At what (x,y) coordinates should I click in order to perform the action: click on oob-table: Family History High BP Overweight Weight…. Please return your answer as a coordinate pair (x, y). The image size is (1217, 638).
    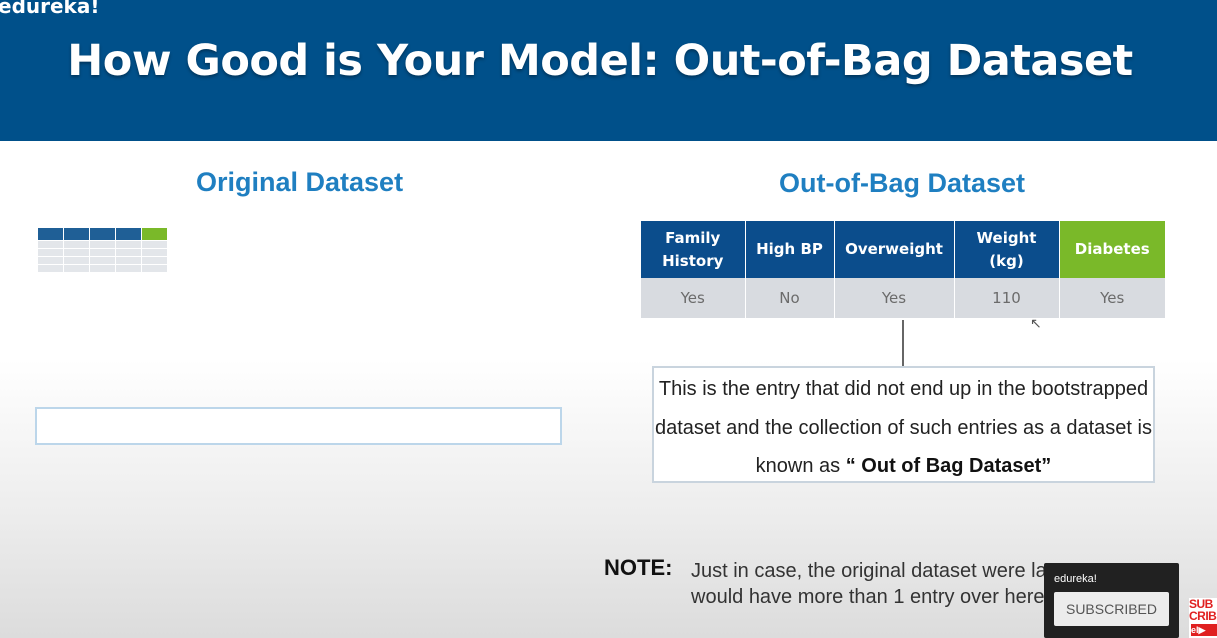
    Looking at the image, I should click on (903, 269).